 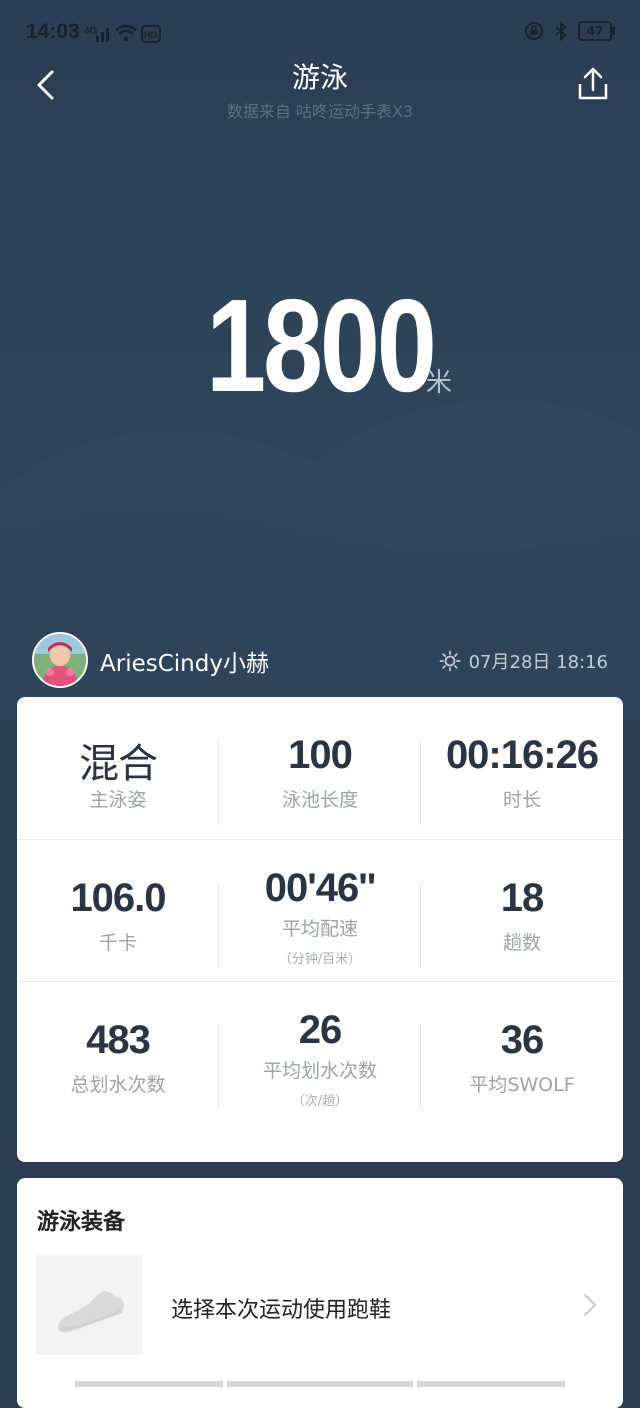 I want to click on stat-label: 趟数, so click(x=521, y=943).